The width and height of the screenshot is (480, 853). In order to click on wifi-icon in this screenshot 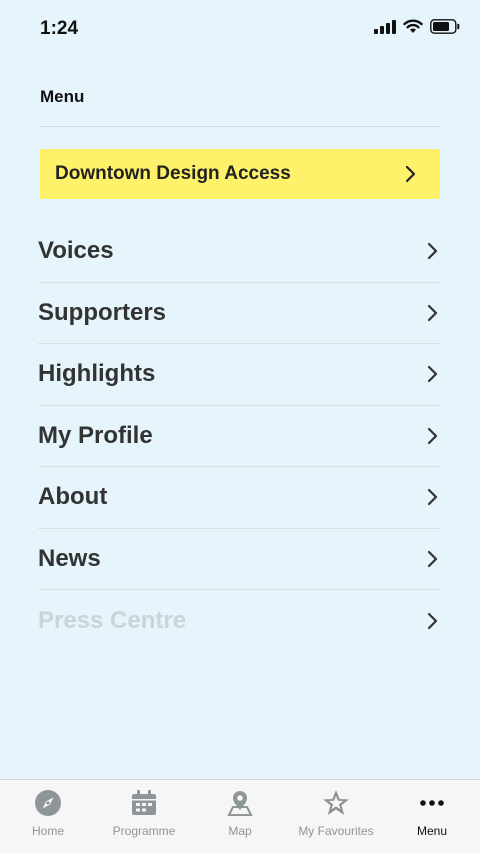, I will do `click(413, 26)`.